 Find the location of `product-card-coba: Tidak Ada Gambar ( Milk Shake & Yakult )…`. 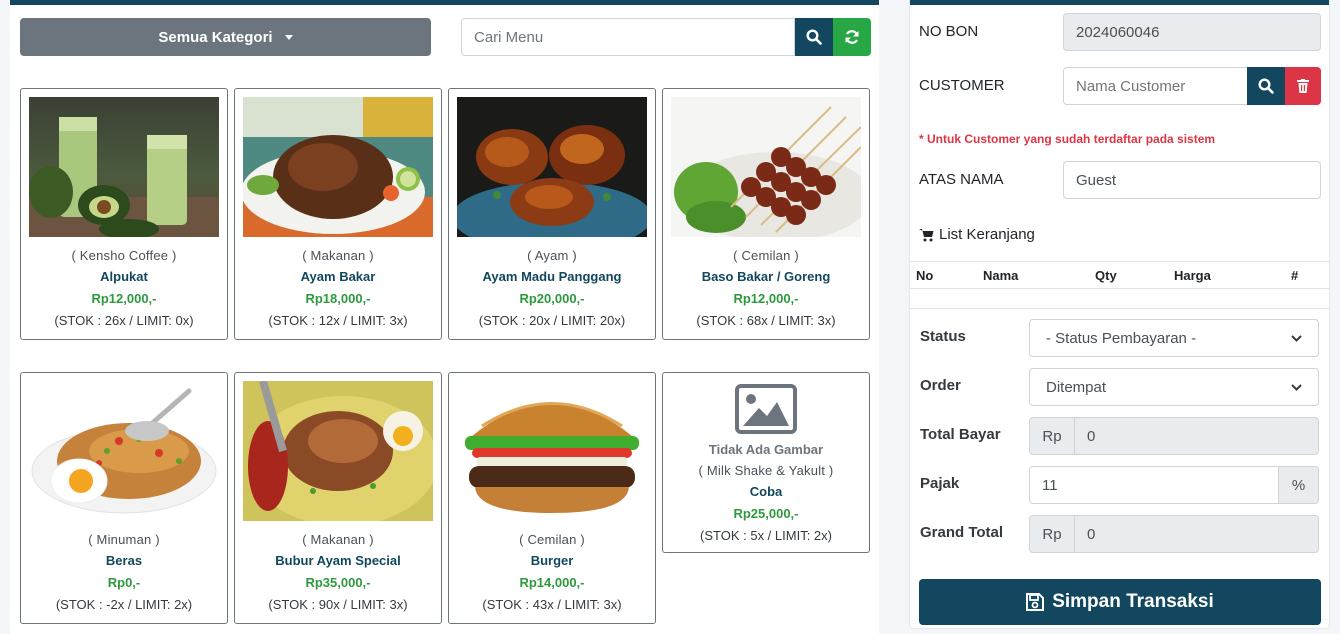

product-card-coba: Tidak Ada Gambar ( Milk Shake & Yakult )… is located at coordinates (766, 462).